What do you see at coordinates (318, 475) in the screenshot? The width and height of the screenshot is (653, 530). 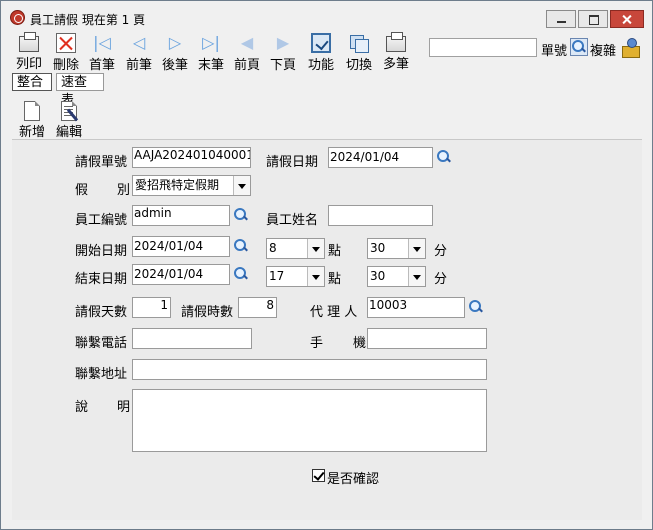 I see `confirm-checkbox` at bounding box center [318, 475].